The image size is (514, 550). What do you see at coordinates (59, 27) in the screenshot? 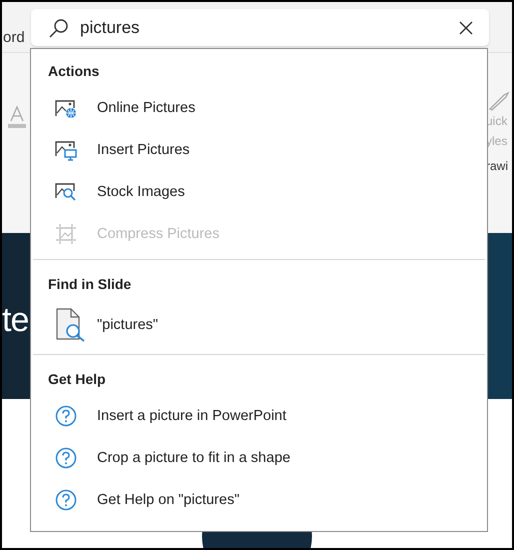
I see `search-icon` at bounding box center [59, 27].